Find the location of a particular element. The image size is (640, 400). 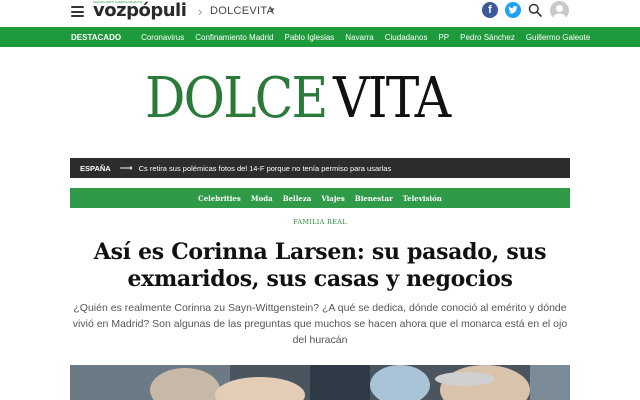

section-nav-item: Moda is located at coordinates (262, 198).